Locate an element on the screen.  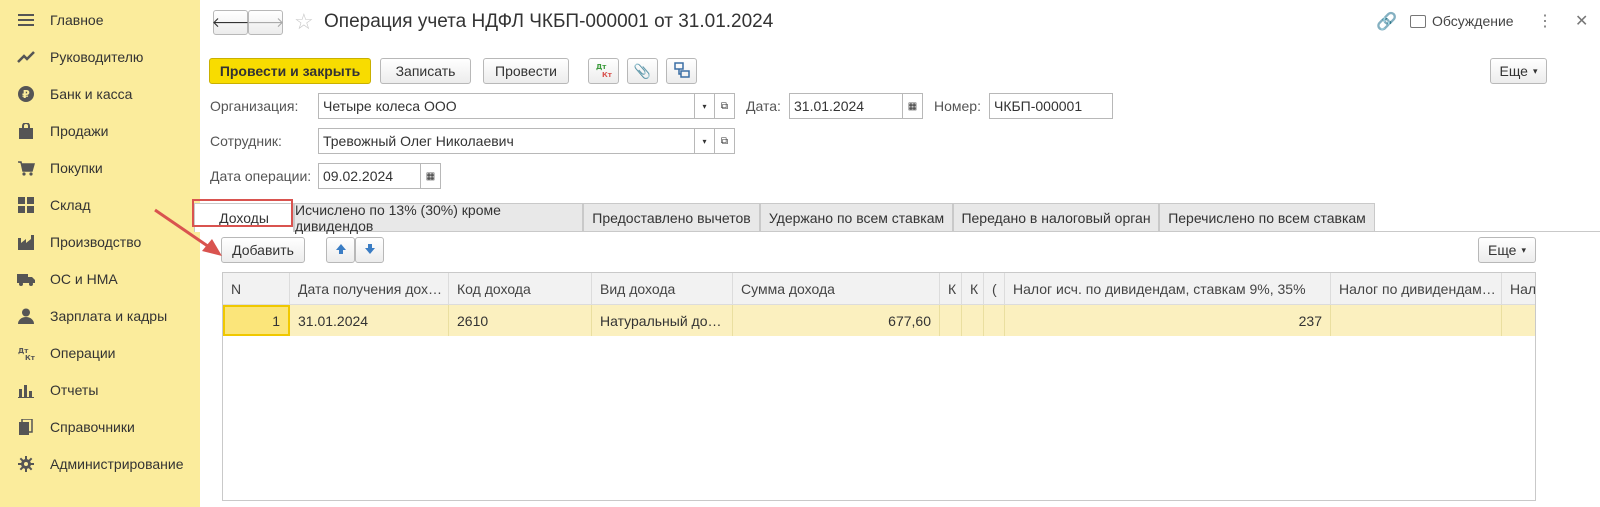
add-button: Добавить is located at coordinates (263, 250).